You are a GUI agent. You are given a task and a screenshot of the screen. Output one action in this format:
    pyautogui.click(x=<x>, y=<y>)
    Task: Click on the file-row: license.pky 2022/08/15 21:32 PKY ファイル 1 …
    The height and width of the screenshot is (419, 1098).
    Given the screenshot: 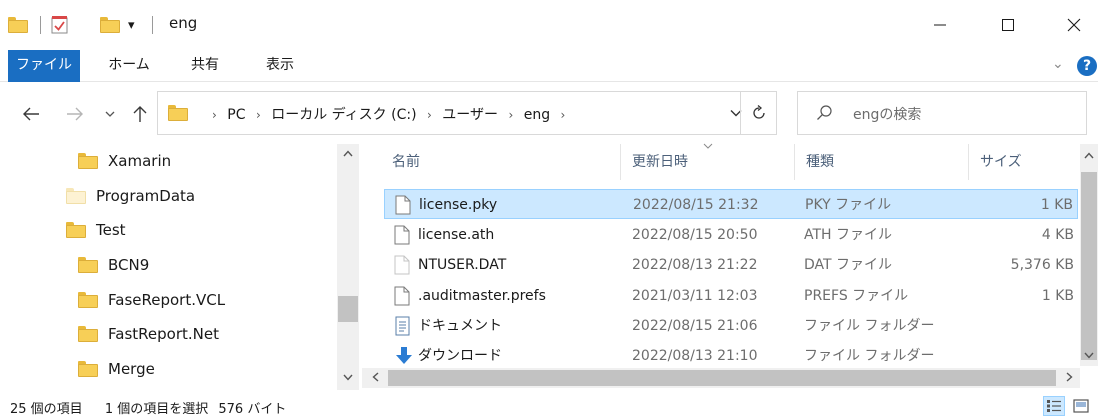 What is the action you would take?
    pyautogui.click(x=731, y=204)
    